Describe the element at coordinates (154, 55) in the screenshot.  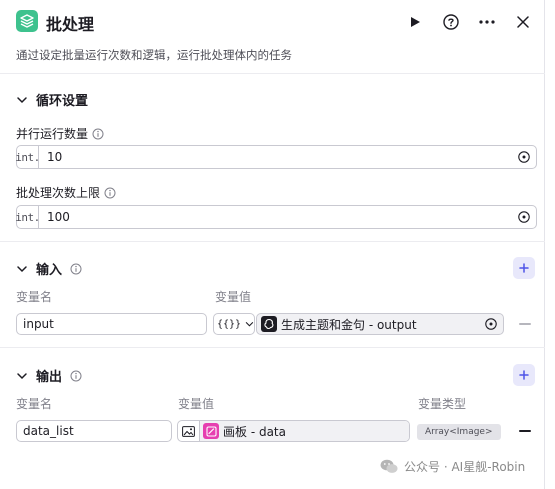
I see `panel-description: 通过设定批量运行次数和逻辑，运行批处理体内的任务` at that location.